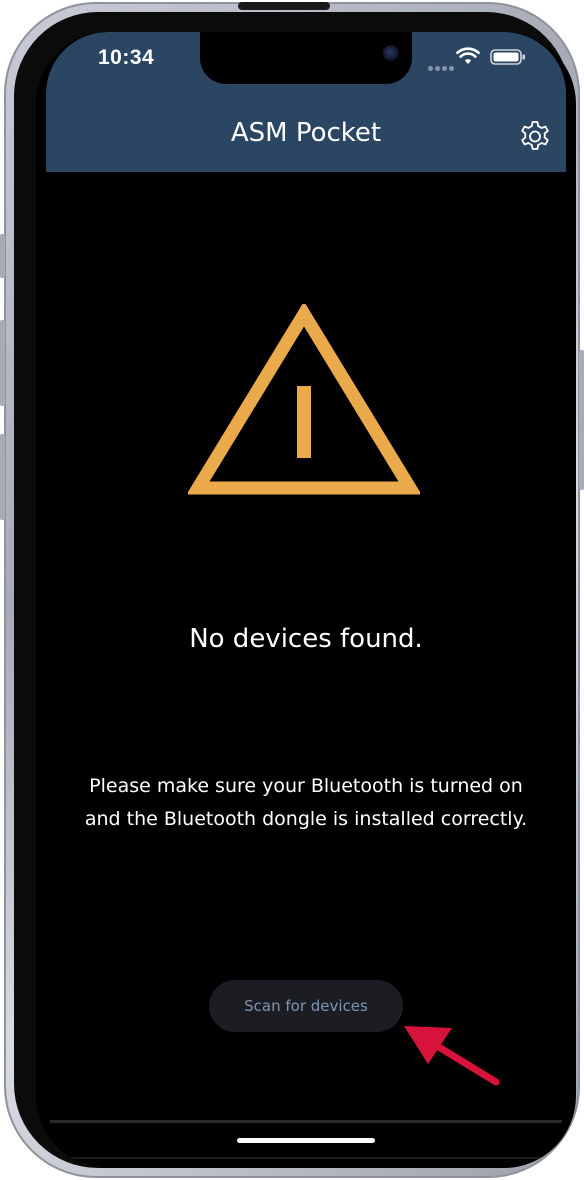  Describe the element at coordinates (306, 1121) in the screenshot. I see `bottom-divider` at that location.